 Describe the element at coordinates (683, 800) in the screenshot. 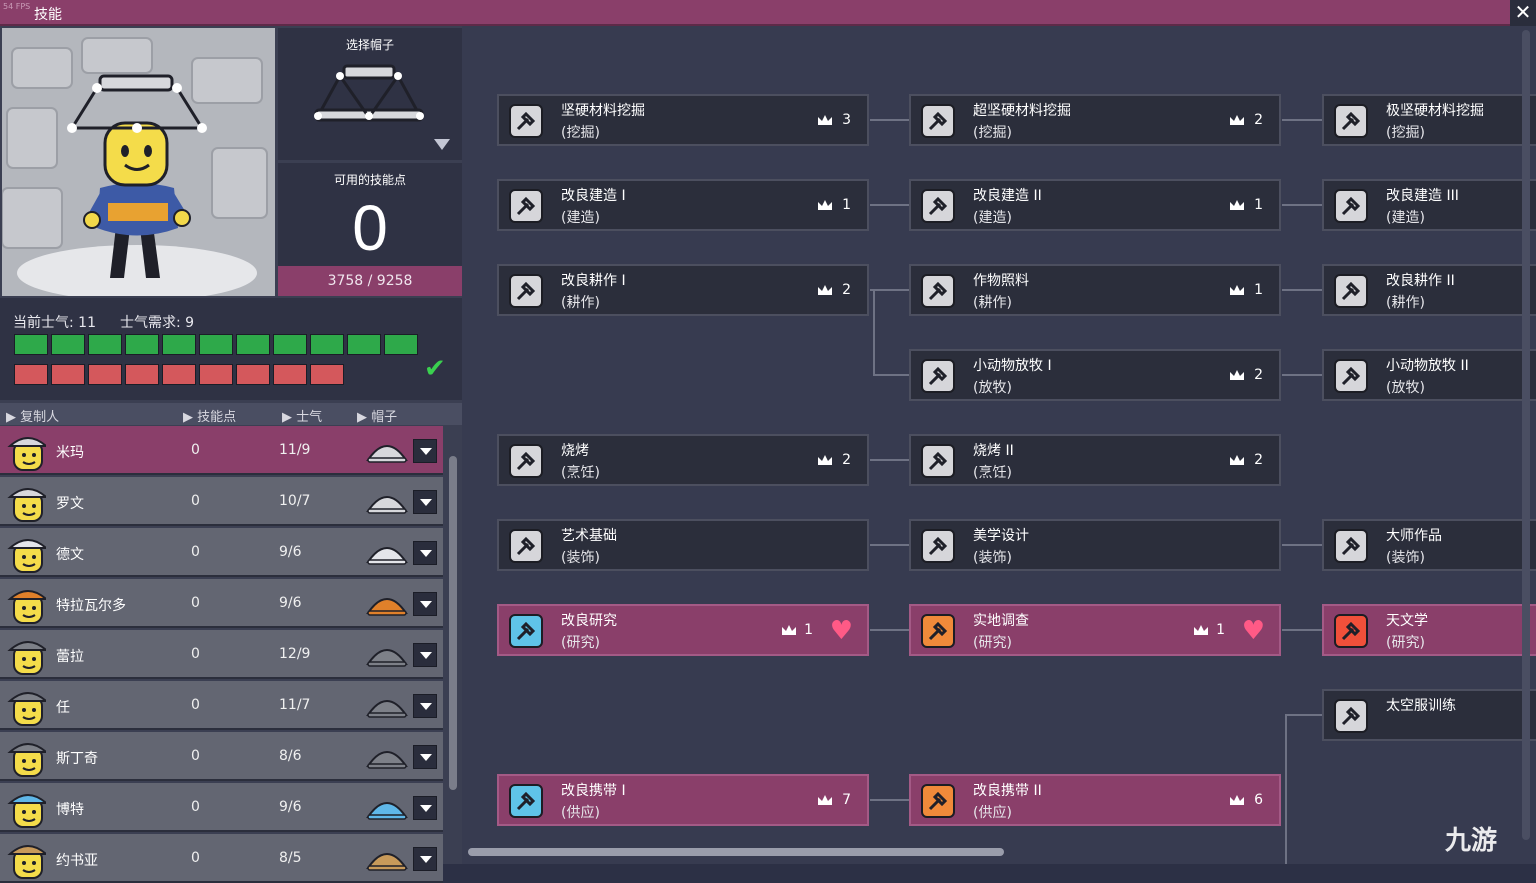

I see `skill-node: 改良携带 I (供应) 7` at that location.